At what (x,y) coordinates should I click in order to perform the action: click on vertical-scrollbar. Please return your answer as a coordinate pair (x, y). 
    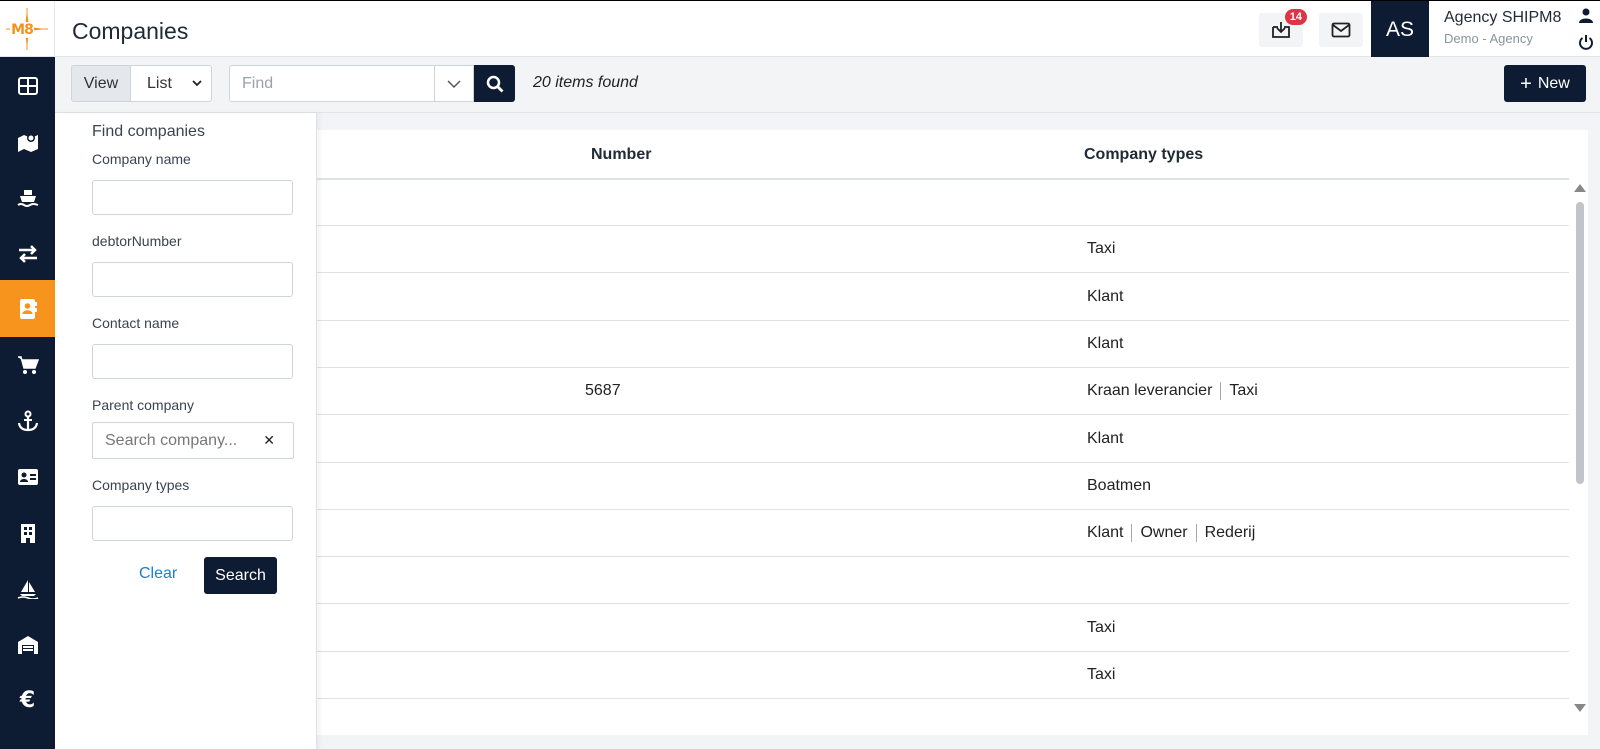
    Looking at the image, I should click on (1579, 455).